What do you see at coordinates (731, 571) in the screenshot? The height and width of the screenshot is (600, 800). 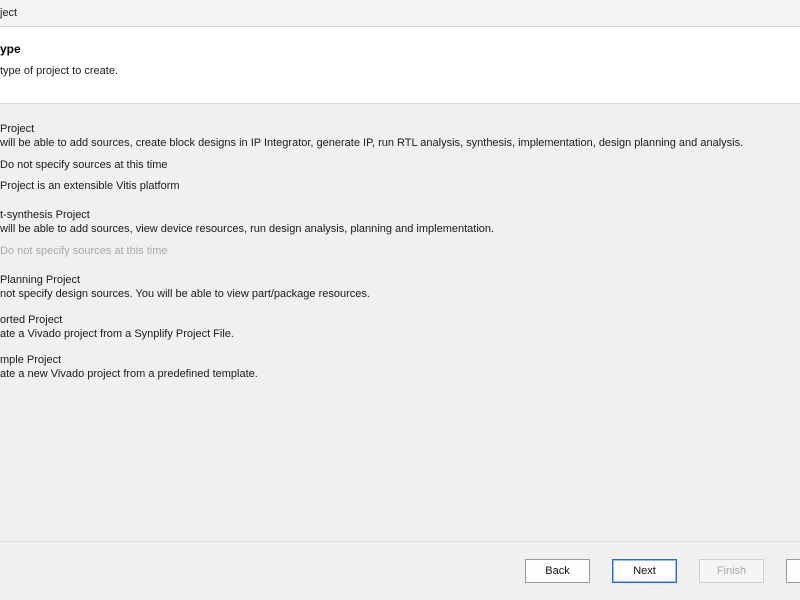 I see `finish-button: Finish` at bounding box center [731, 571].